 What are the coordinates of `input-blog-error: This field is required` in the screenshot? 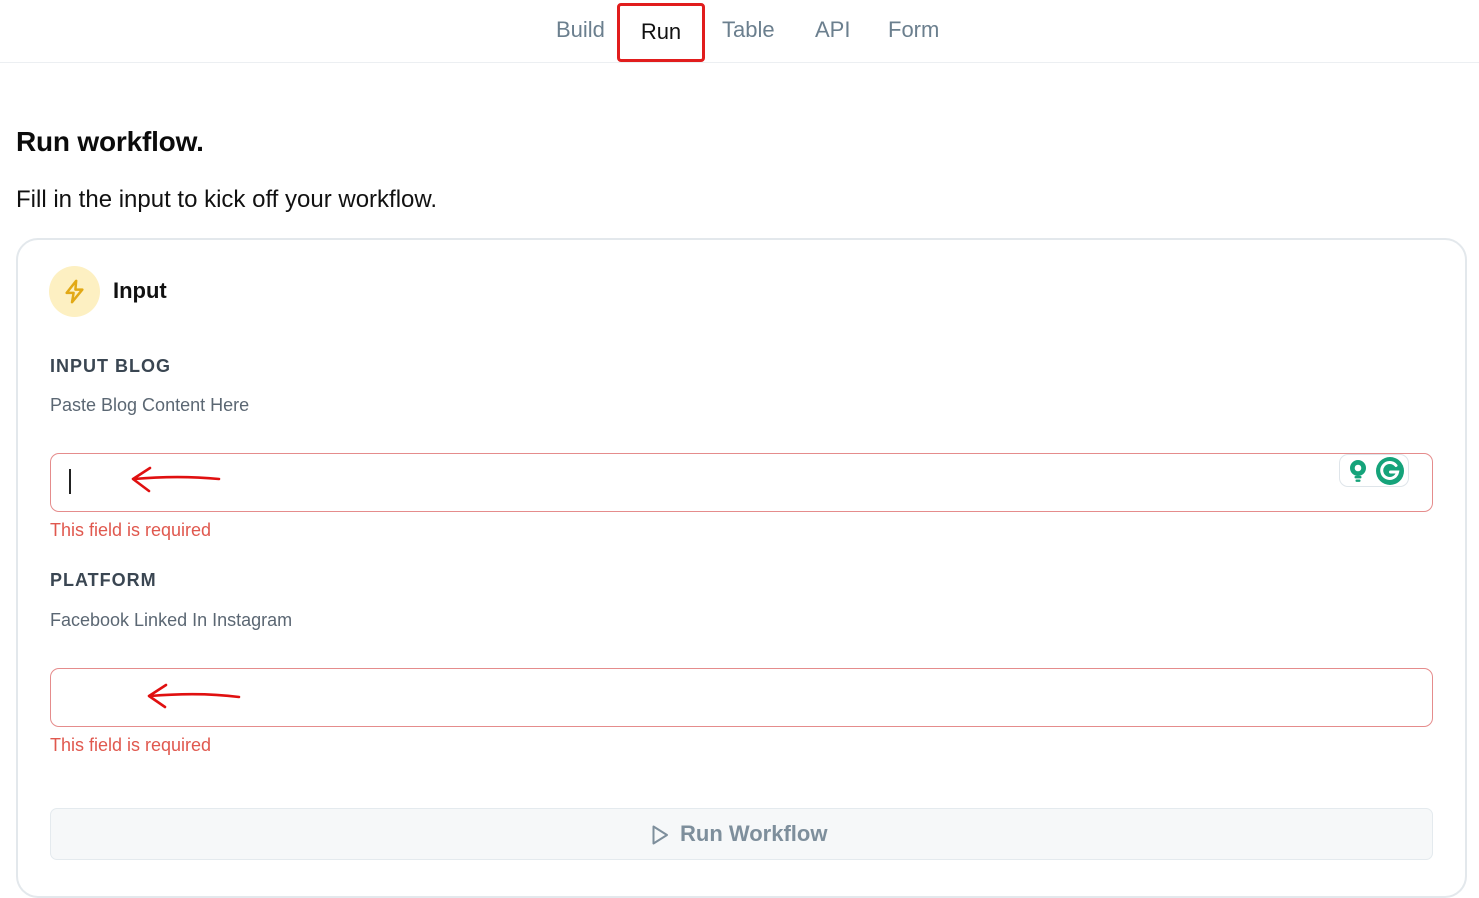 It's located at (131, 530).